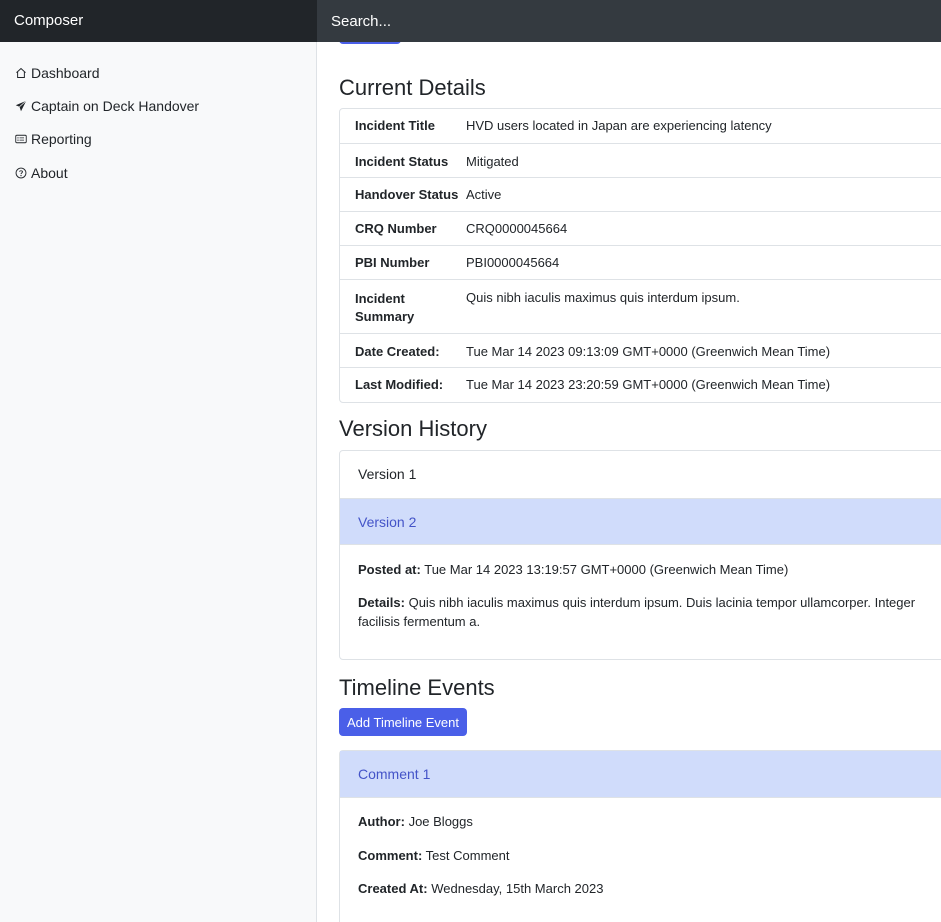  What do you see at coordinates (20, 173) in the screenshot?
I see `question-circle-icon` at bounding box center [20, 173].